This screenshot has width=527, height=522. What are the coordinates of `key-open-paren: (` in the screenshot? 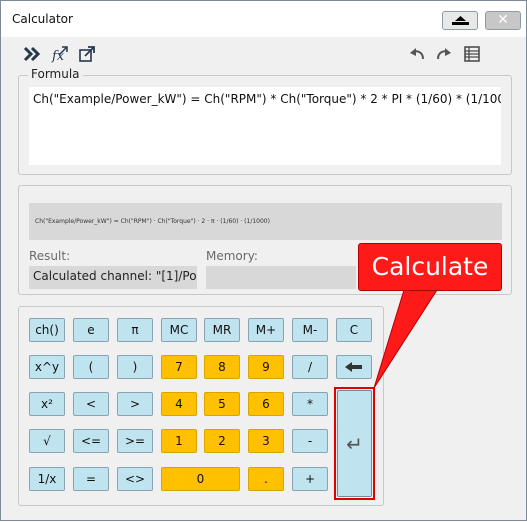 It's located at (91, 367).